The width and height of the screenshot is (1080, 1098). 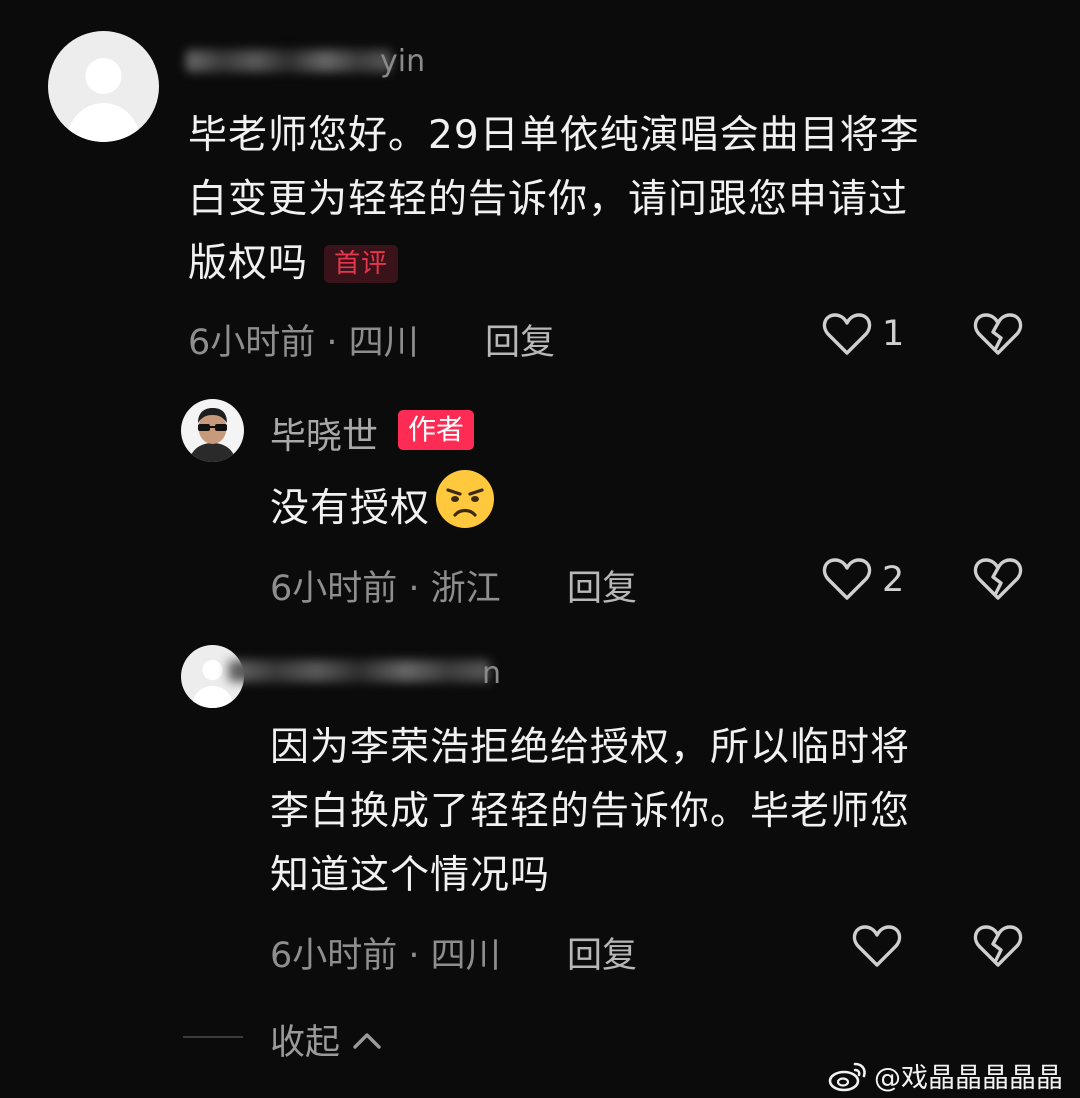 I want to click on comment-line: 版权吗, so click(x=248, y=263).